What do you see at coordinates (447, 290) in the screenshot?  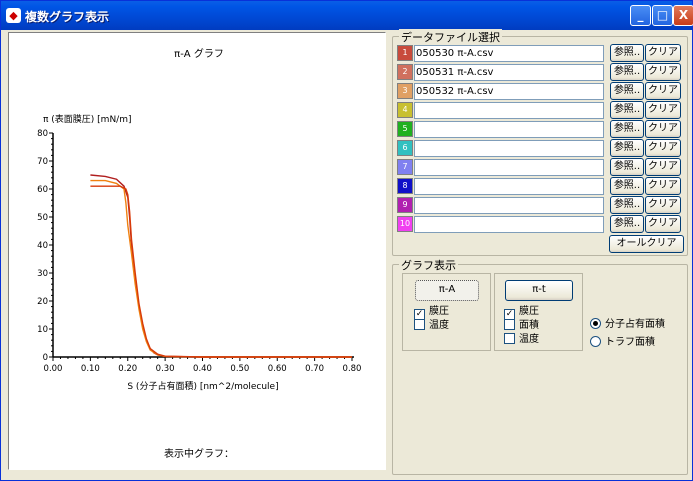 I see `pi-a-button: π-A` at bounding box center [447, 290].